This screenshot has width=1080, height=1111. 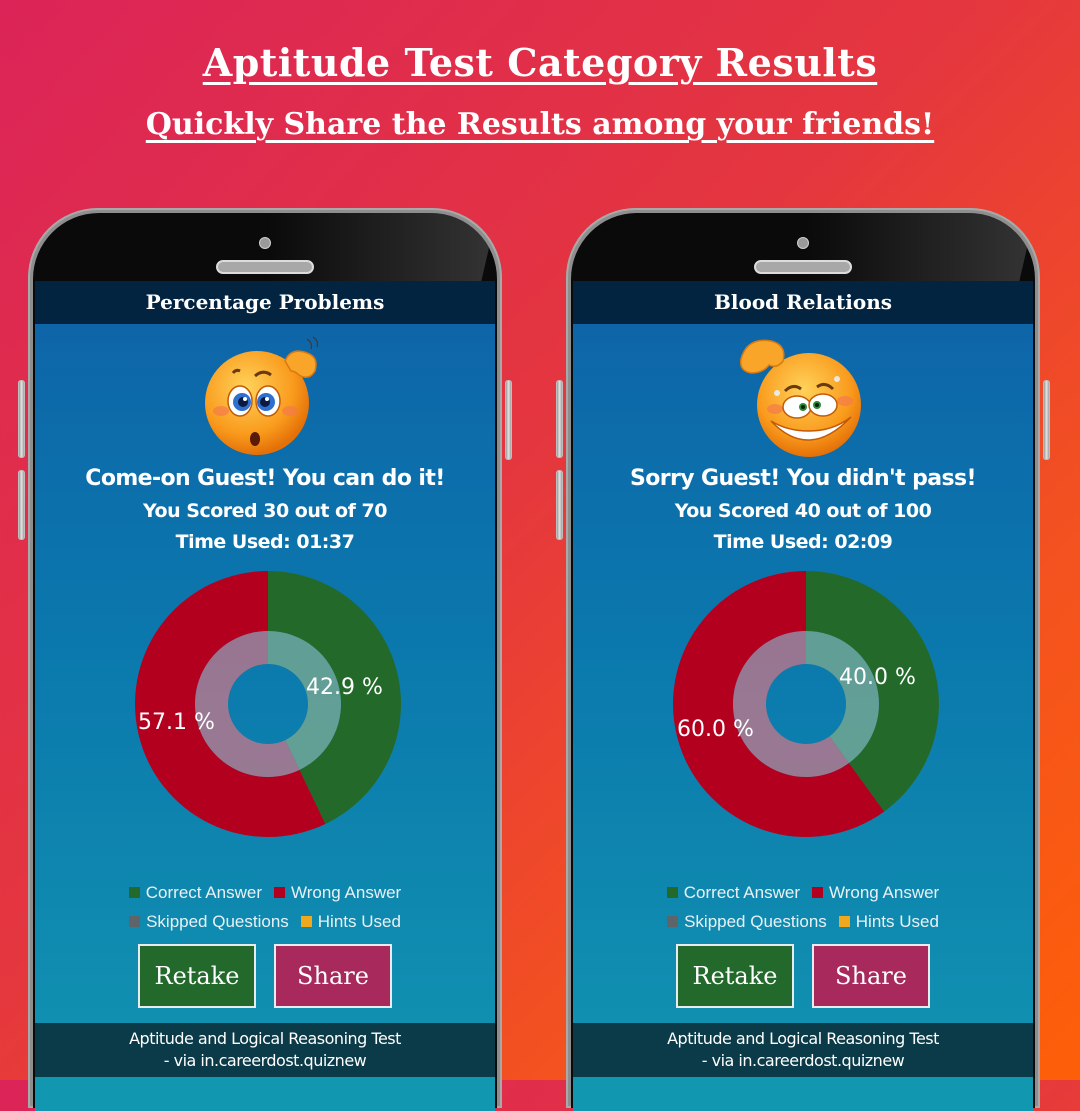 What do you see at coordinates (715, 729) in the screenshot?
I see `wrong-percent-label: 60.0 %` at bounding box center [715, 729].